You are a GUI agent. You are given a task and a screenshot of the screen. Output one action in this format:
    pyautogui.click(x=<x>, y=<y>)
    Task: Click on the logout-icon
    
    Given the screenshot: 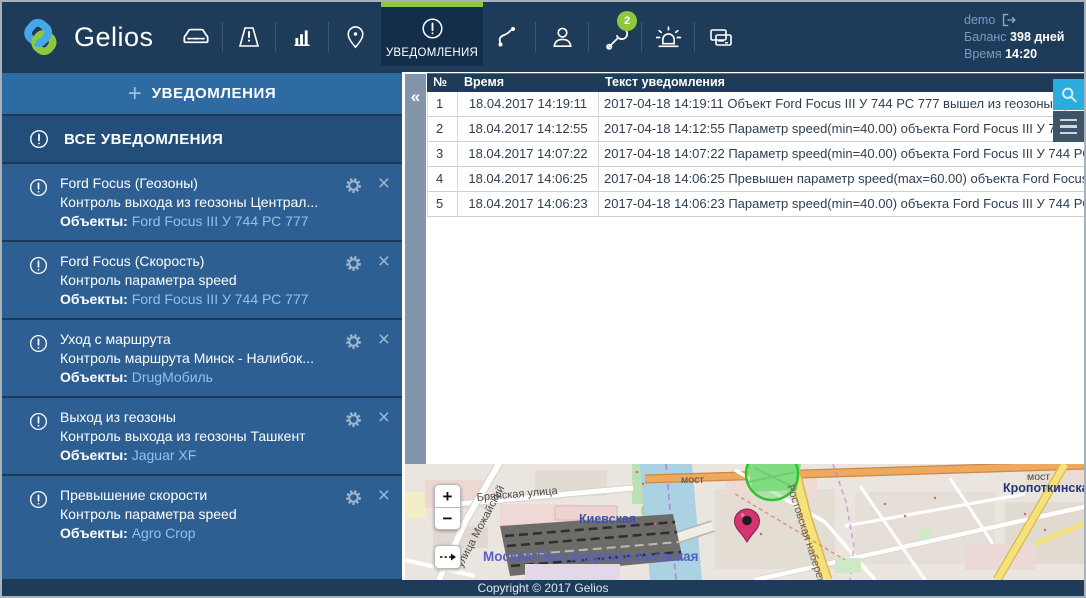 What is the action you would take?
    pyautogui.click(x=1009, y=20)
    